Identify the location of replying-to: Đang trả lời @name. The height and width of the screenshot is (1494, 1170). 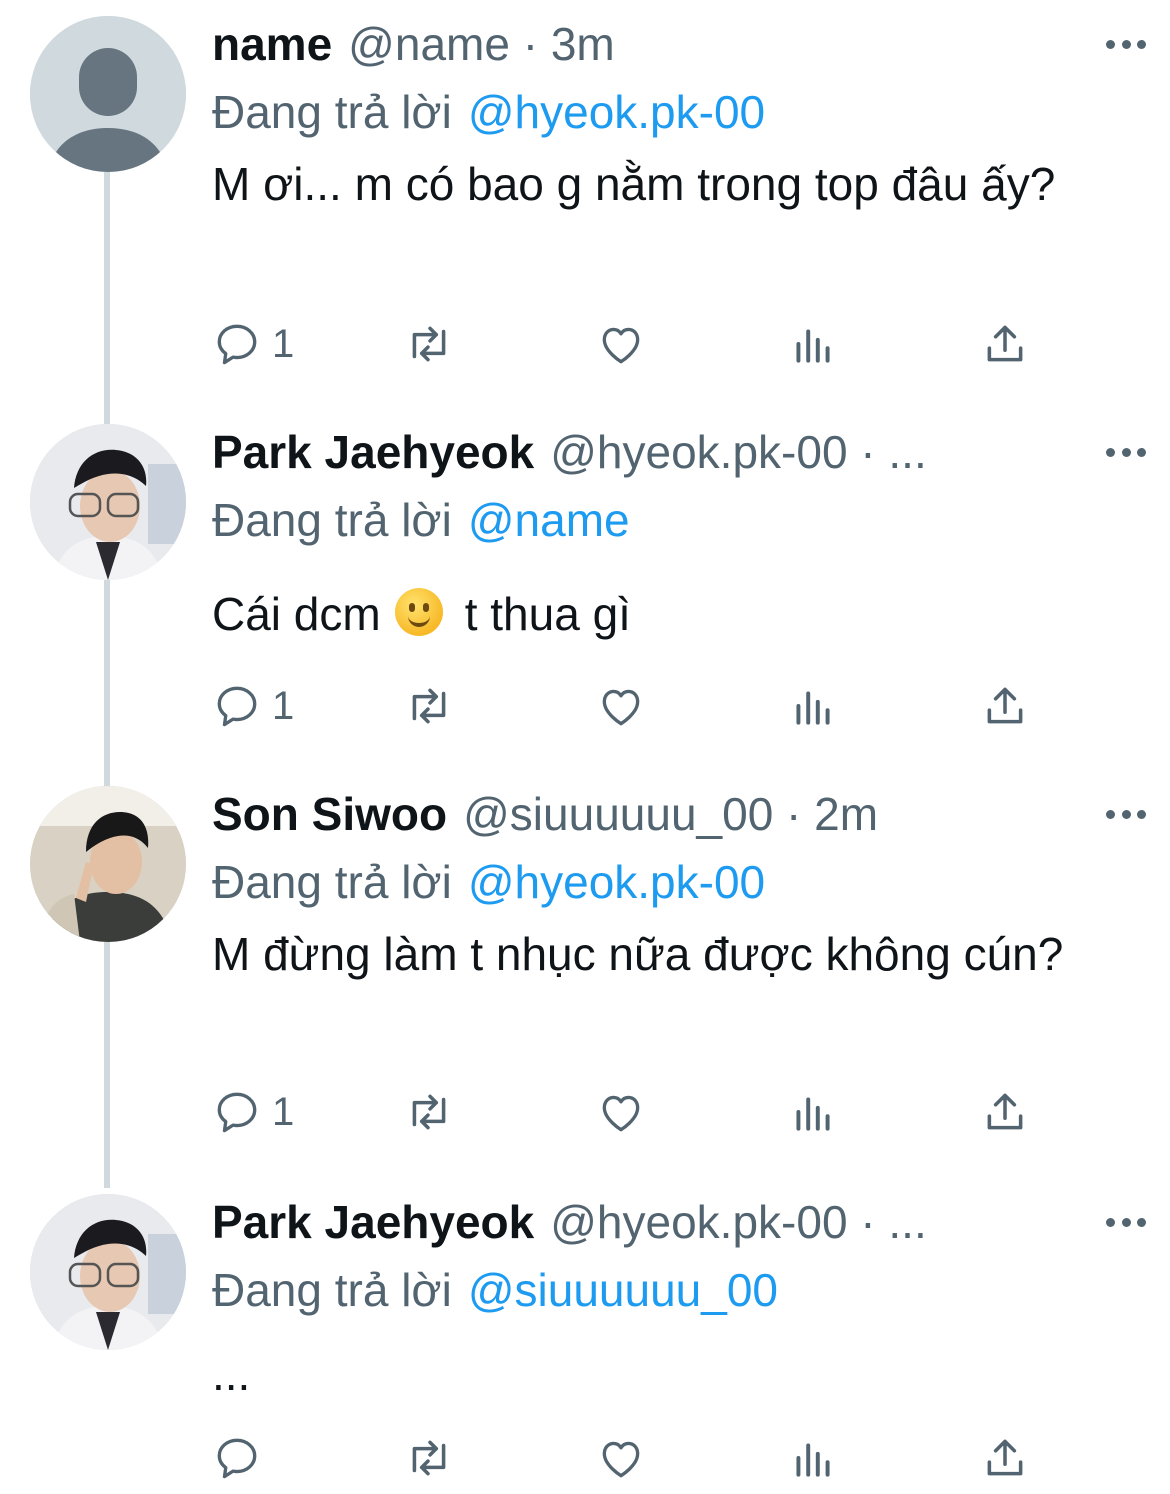
(671, 520).